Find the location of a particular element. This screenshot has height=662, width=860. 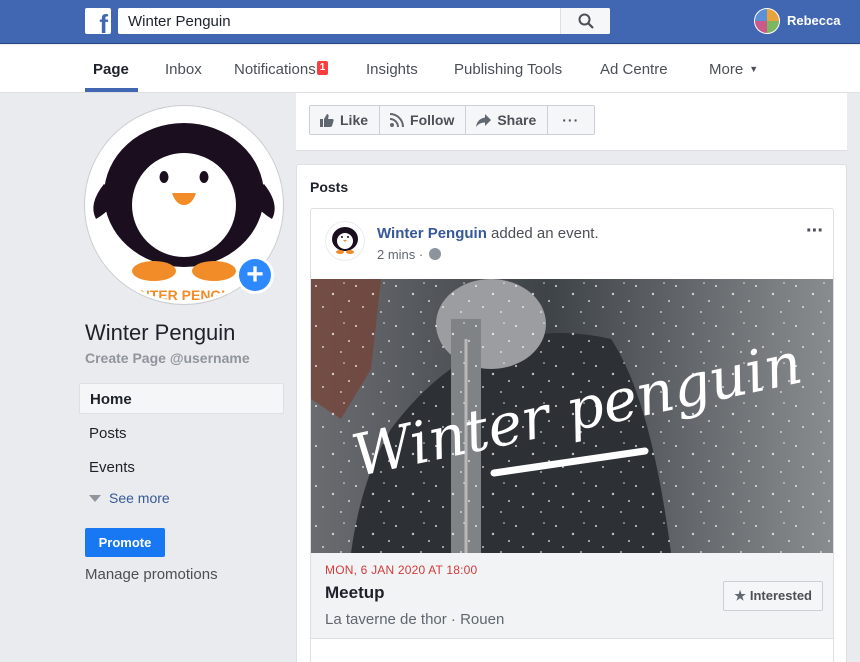

sidebar-item-posts: Posts is located at coordinates (181, 433).